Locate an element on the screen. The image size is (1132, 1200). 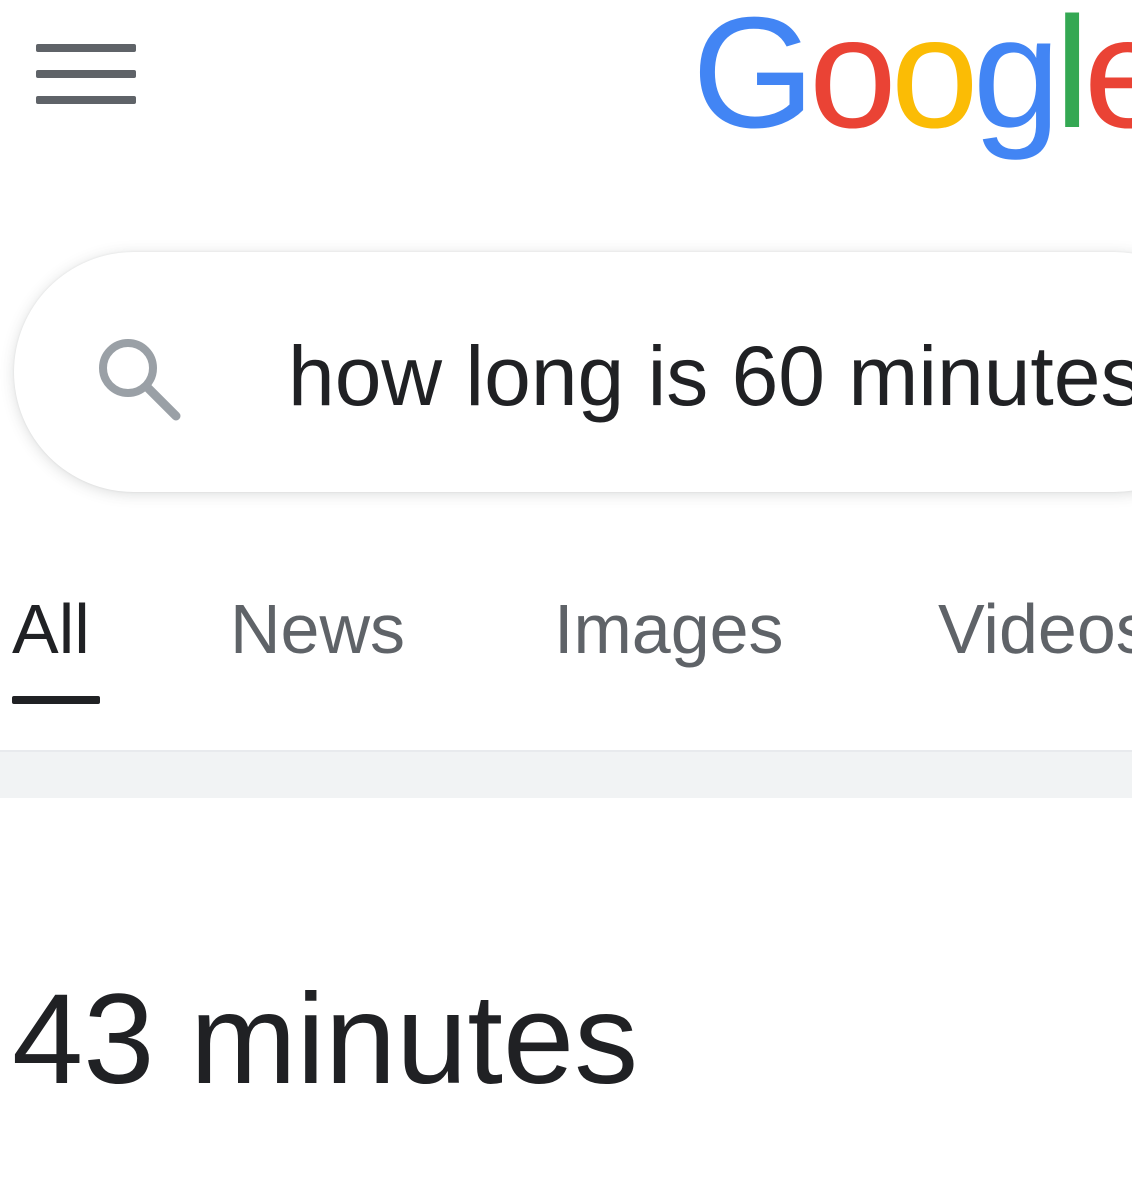
tab-videos: Videos is located at coordinates (1035, 634).